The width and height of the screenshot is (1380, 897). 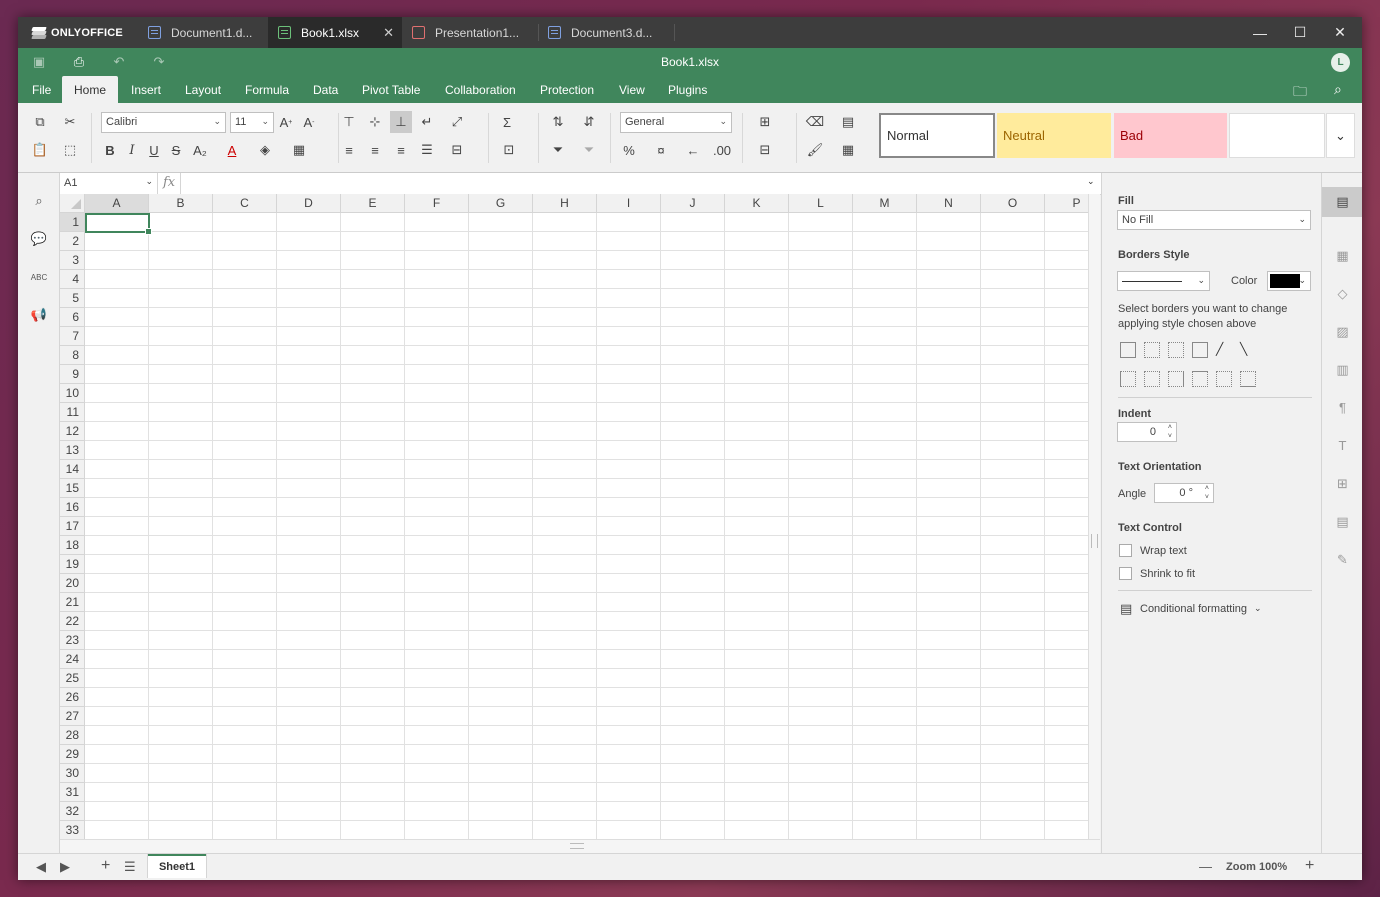 I want to click on row-header: 32, so click(x=72, y=811).